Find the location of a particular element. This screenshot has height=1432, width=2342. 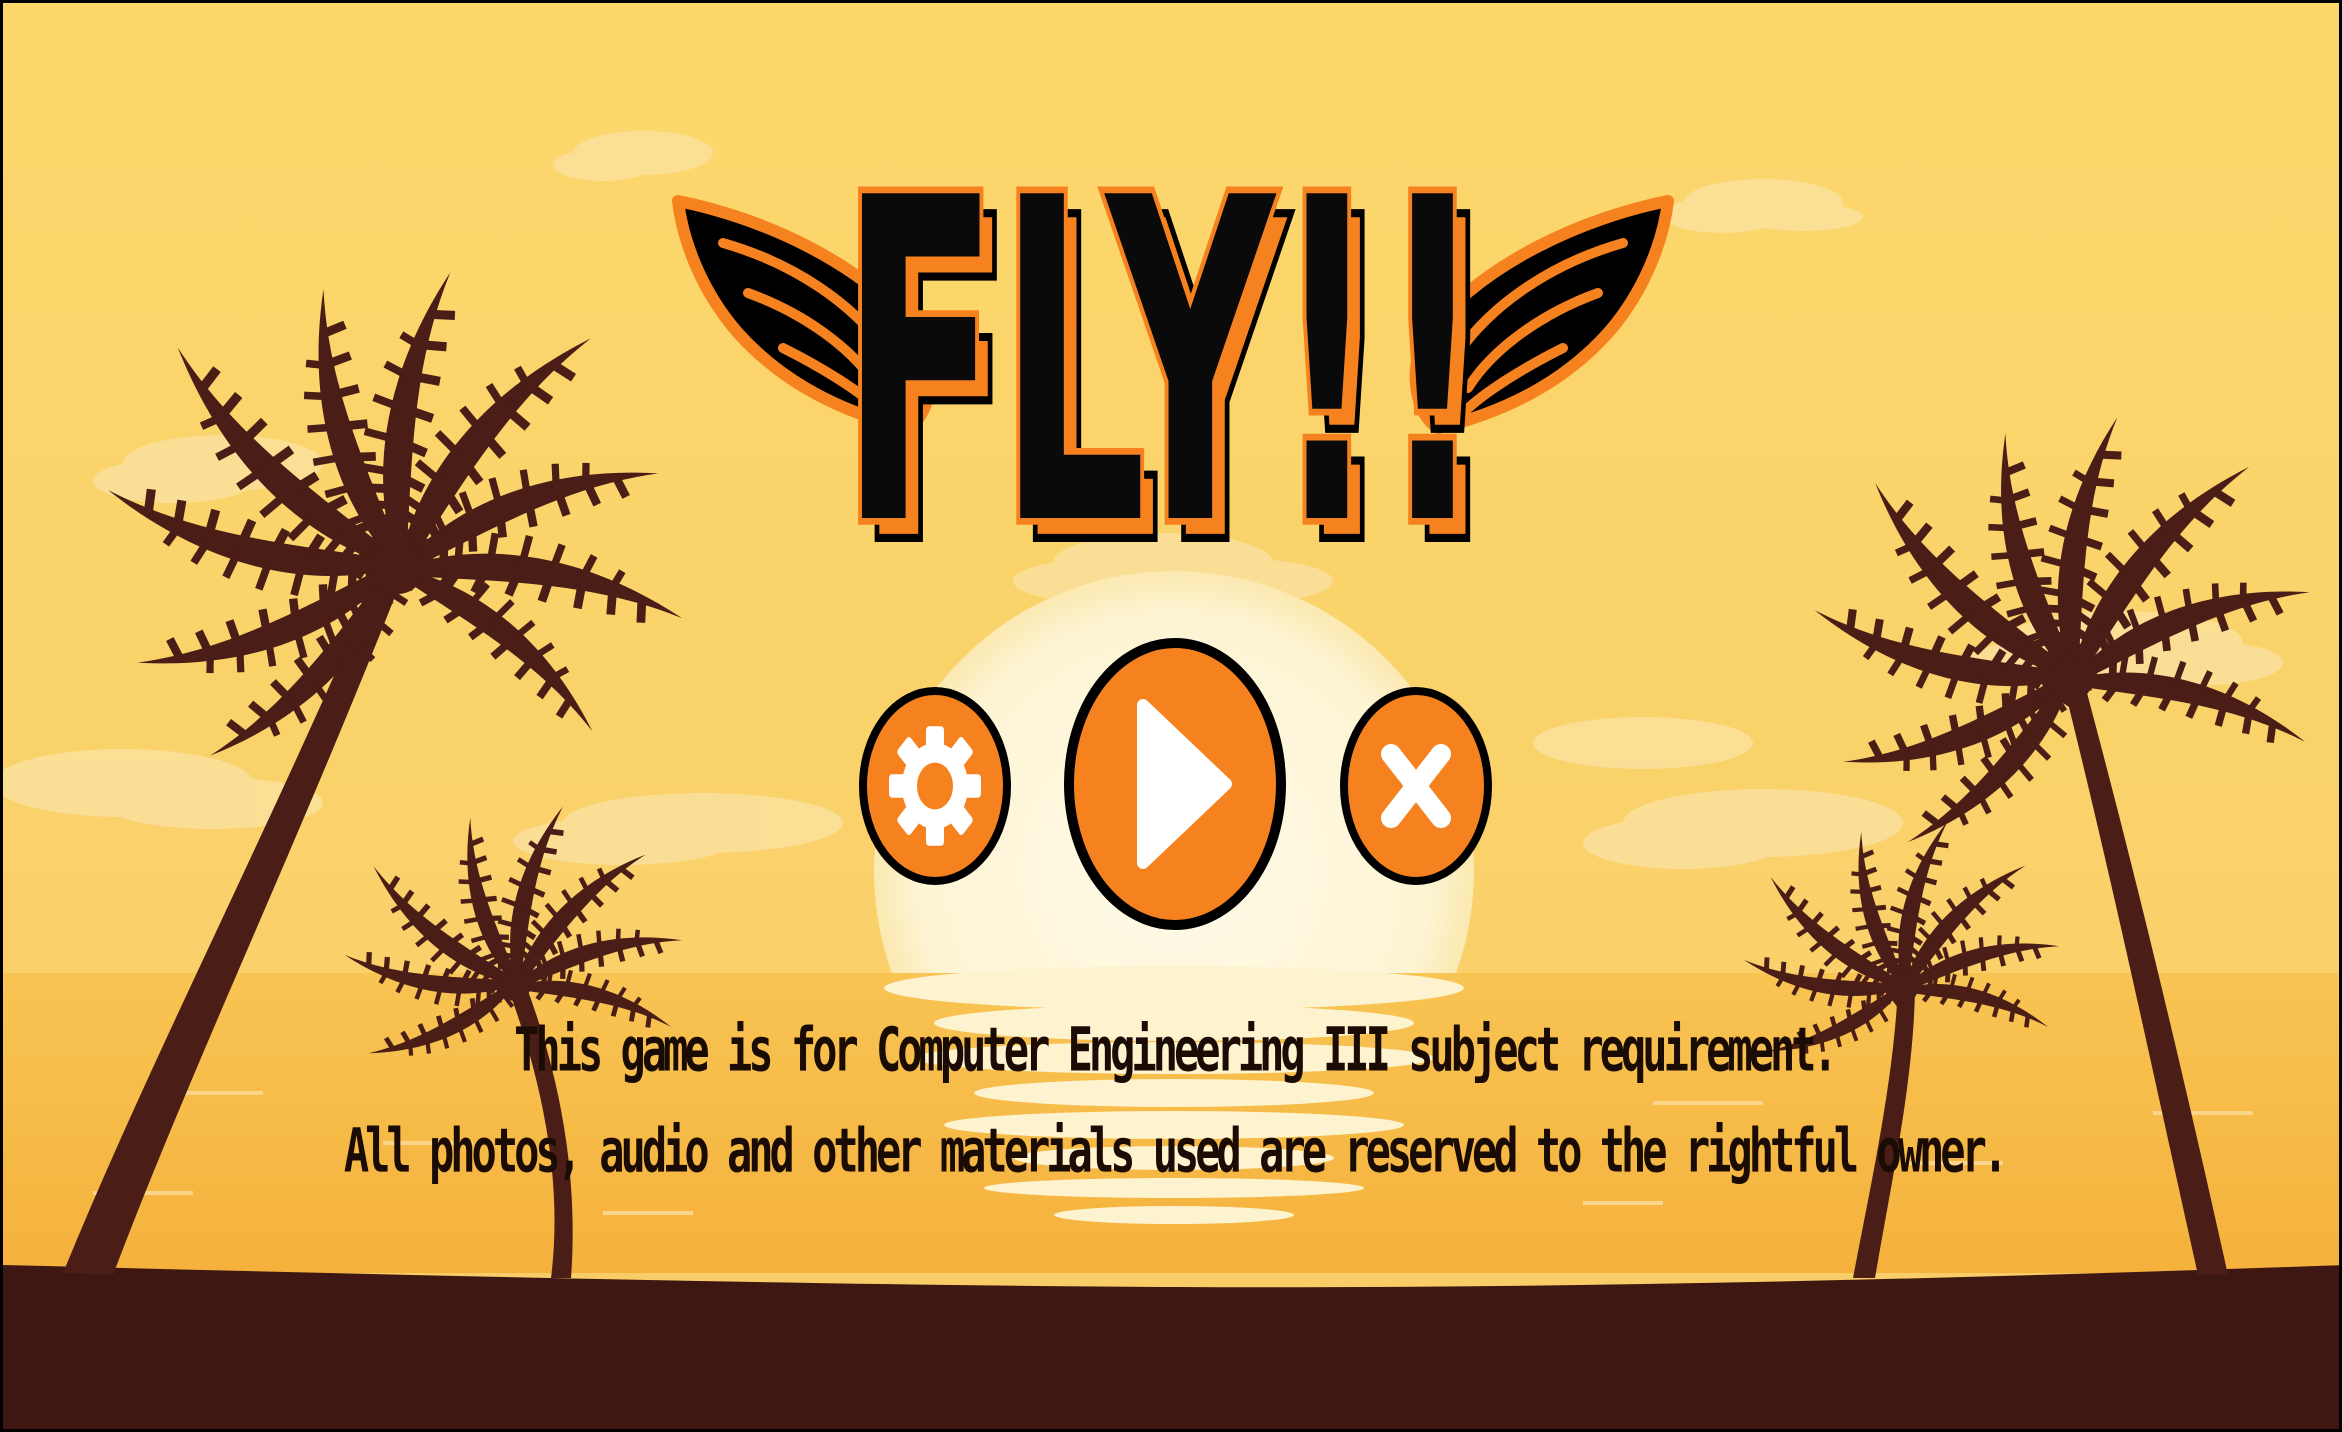

settings-button is located at coordinates (935, 786).